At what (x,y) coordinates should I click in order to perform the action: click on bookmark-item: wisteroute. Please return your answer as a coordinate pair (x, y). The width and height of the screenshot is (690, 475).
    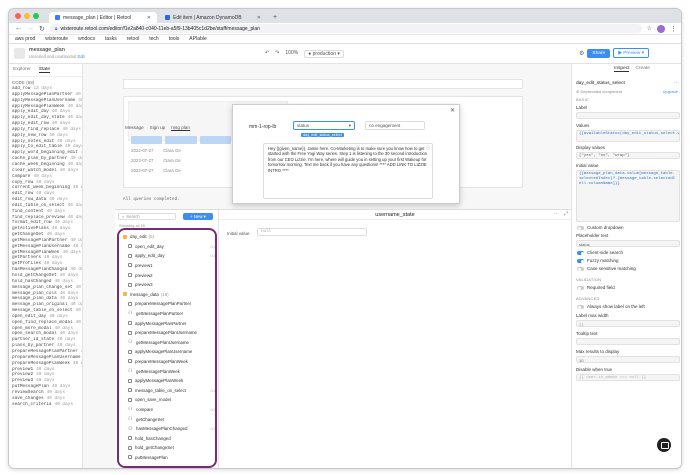
    Looking at the image, I should click on (56, 39).